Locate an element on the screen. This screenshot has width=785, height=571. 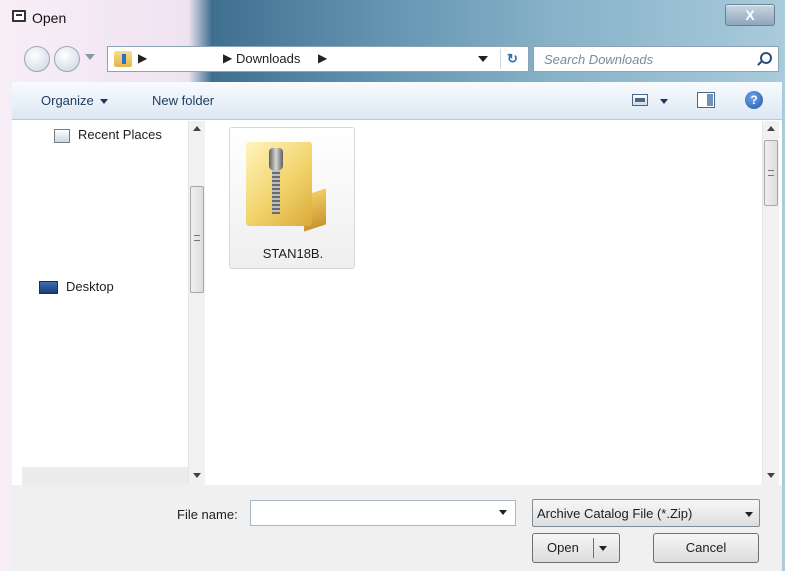
address-bar: ▶ ▶ Downloads ▶ ↻ is located at coordinates (318, 59).